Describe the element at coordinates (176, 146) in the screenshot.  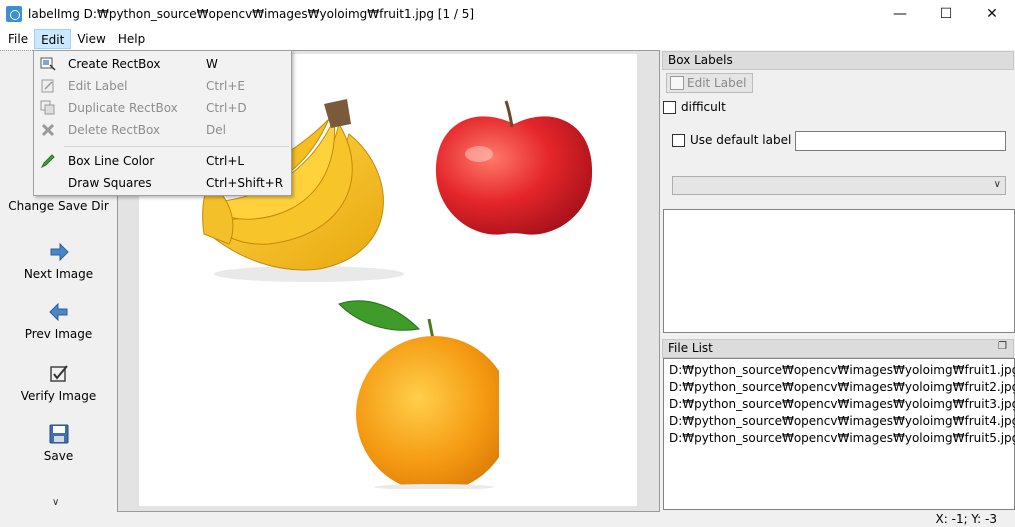
I see `menu-separator` at that location.